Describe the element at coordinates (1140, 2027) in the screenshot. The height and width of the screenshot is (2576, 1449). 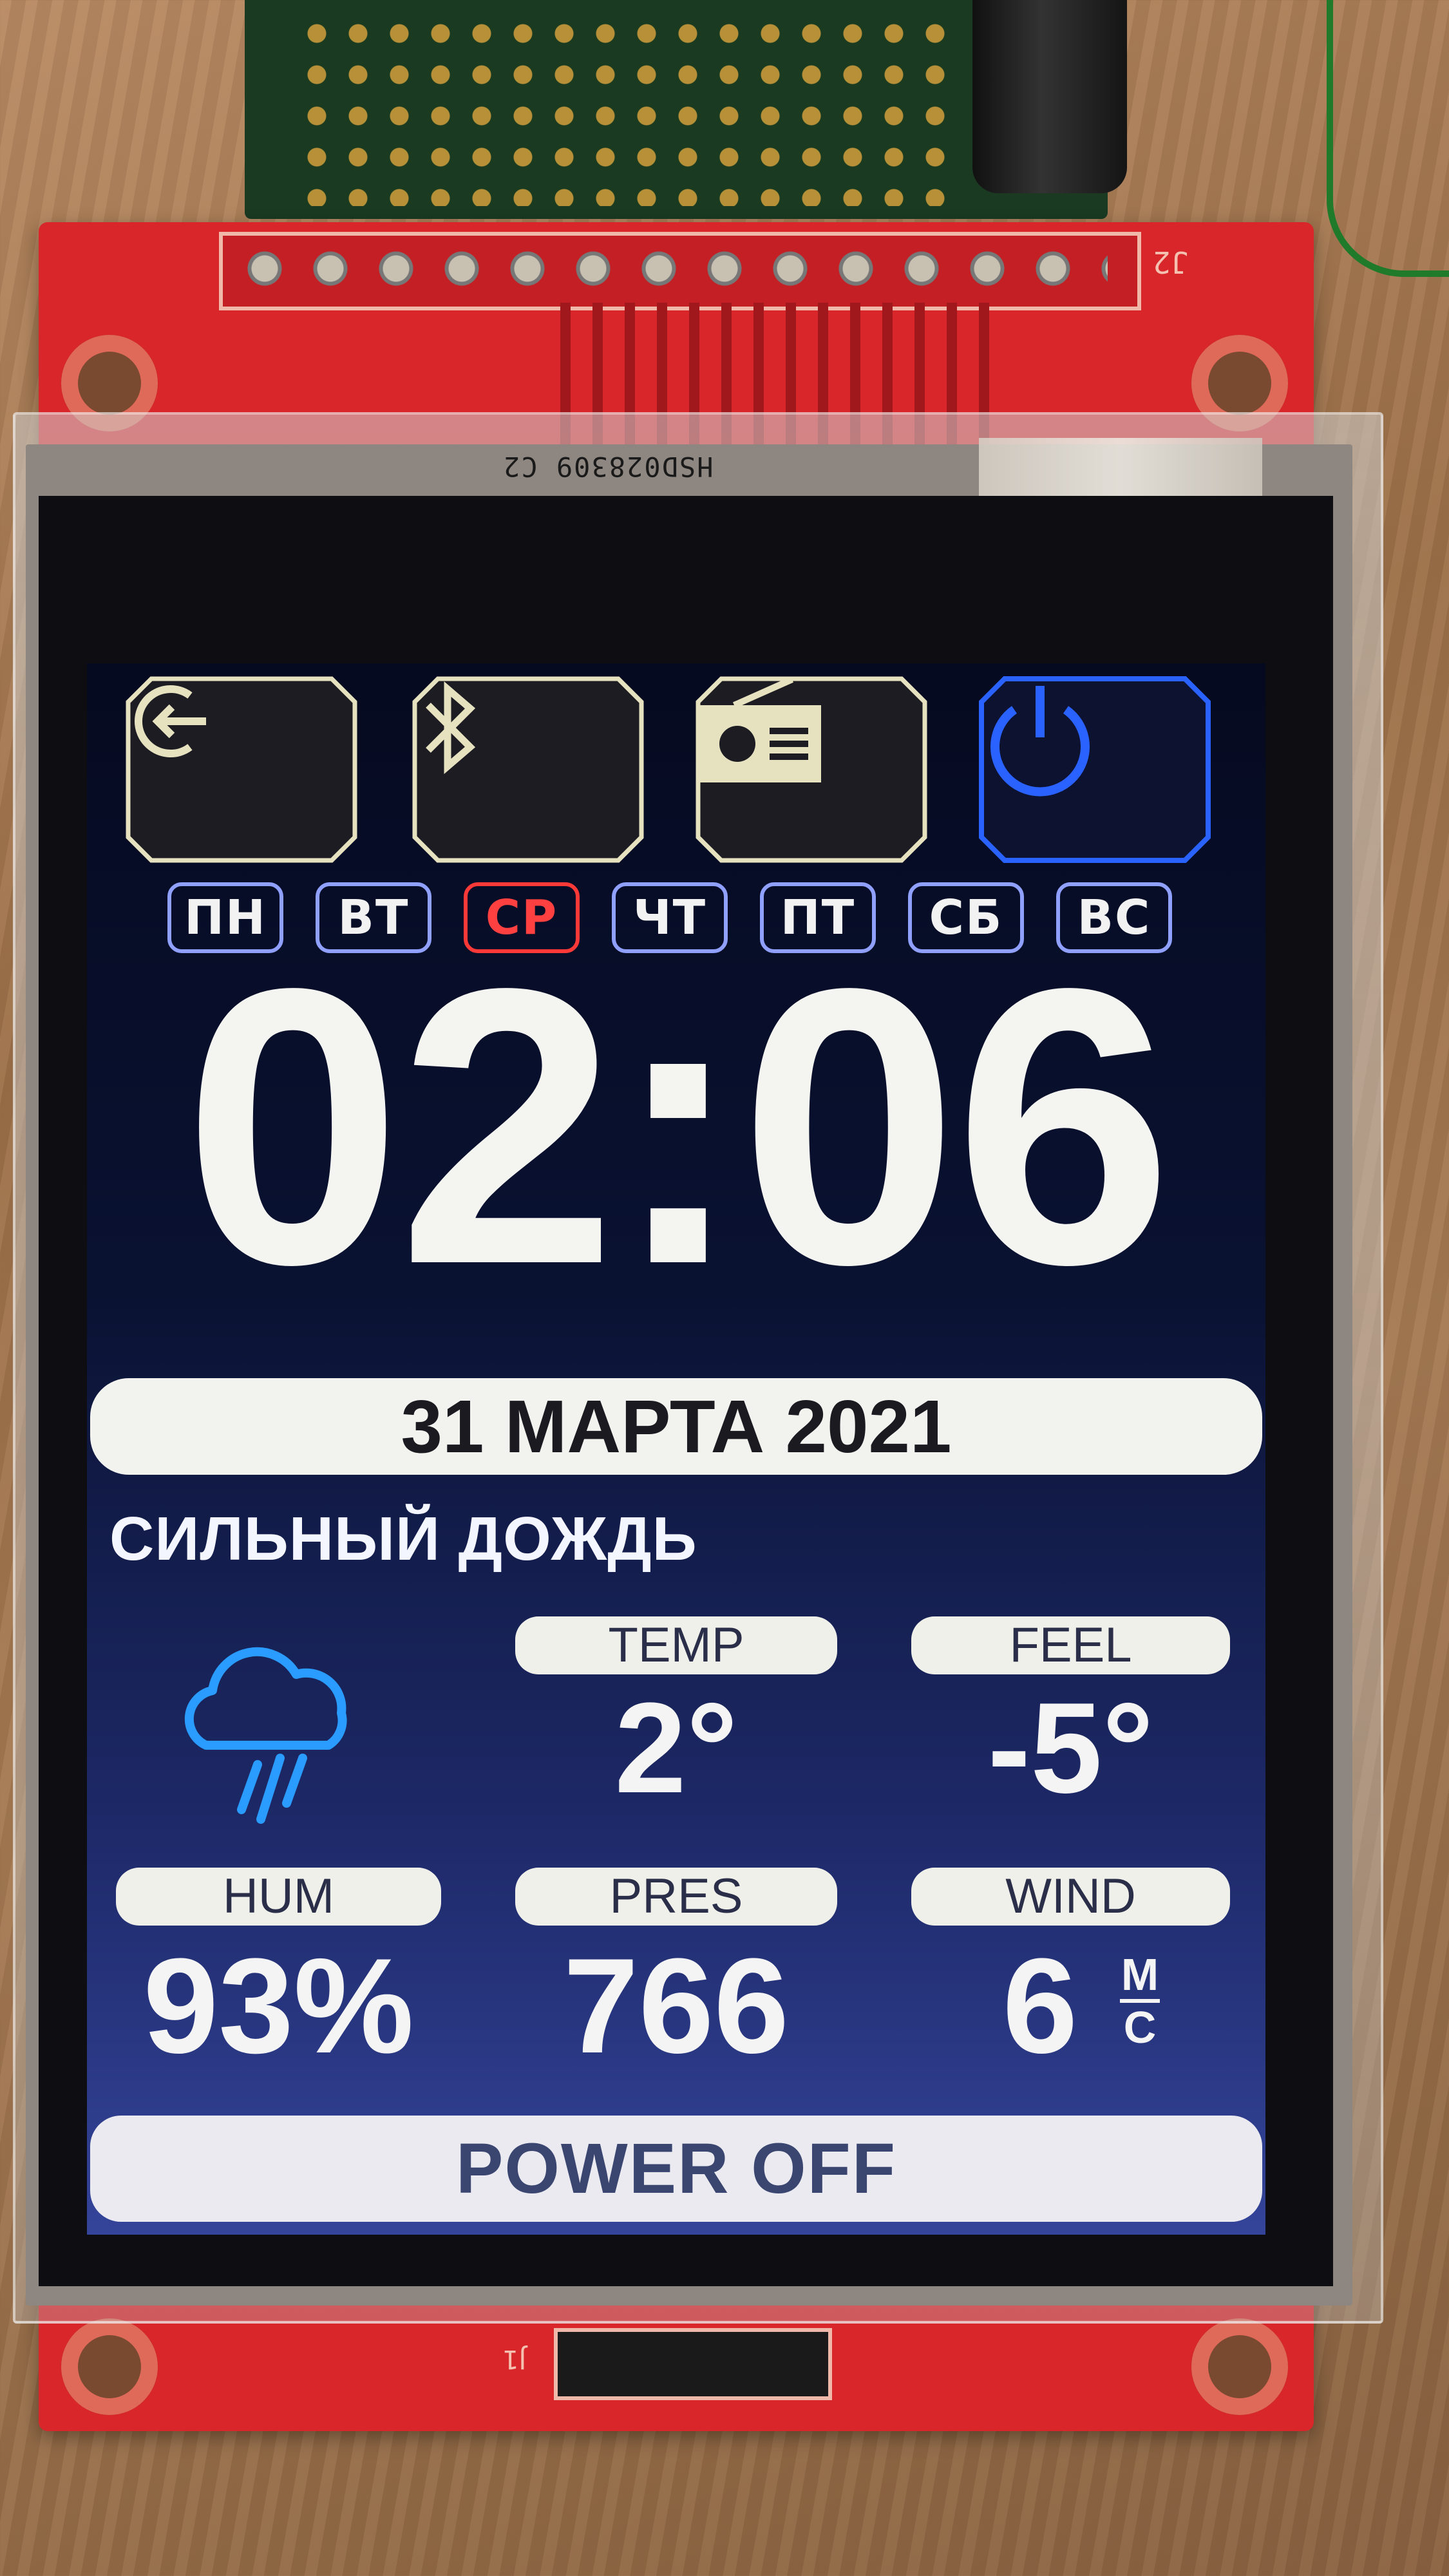
I see `wind-unit-bottom: С` at that location.